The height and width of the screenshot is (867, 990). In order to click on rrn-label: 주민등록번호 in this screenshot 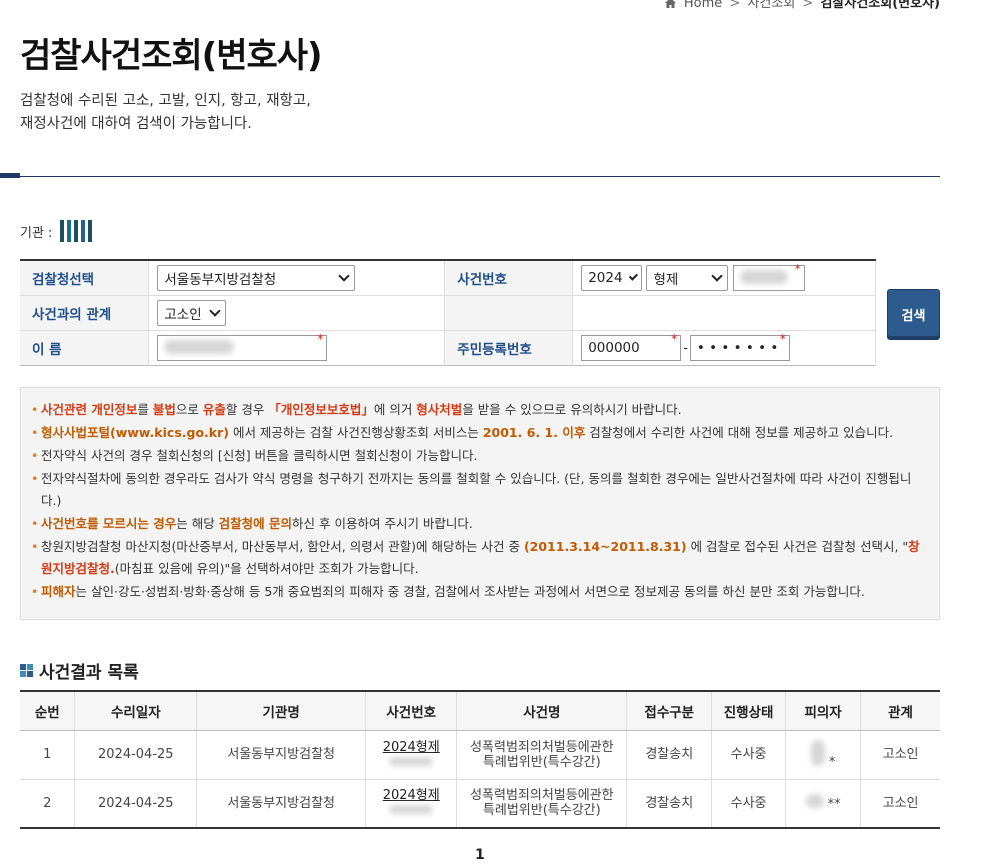, I will do `click(509, 347)`.